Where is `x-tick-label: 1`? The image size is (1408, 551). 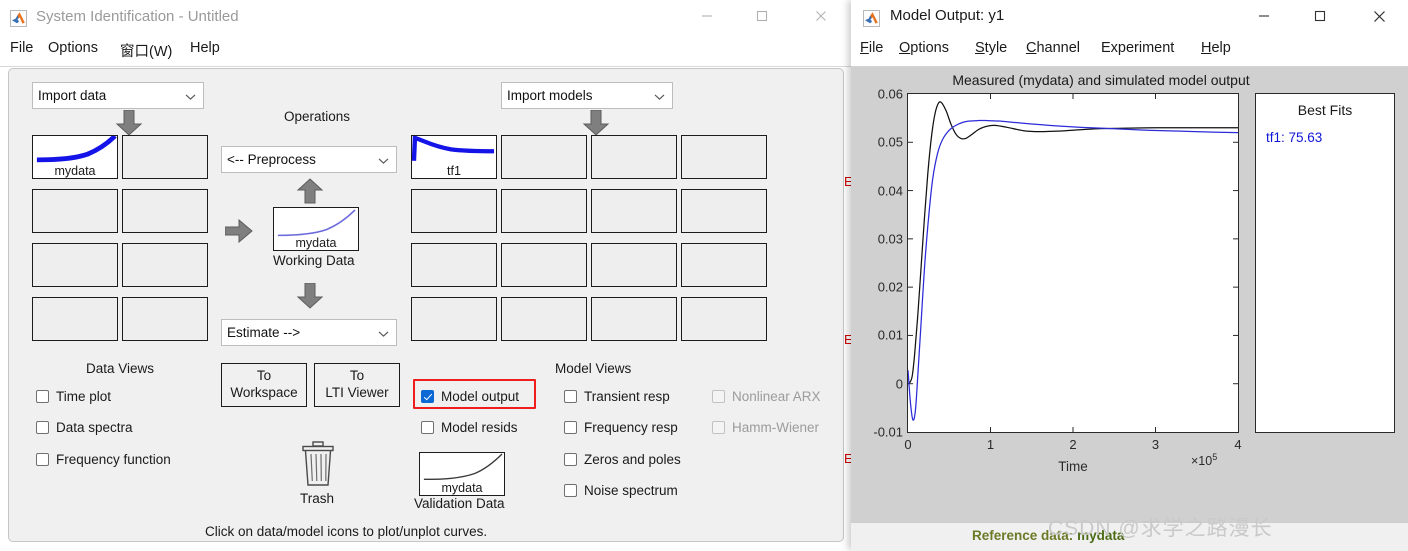
x-tick-label: 1 is located at coordinates (990, 444).